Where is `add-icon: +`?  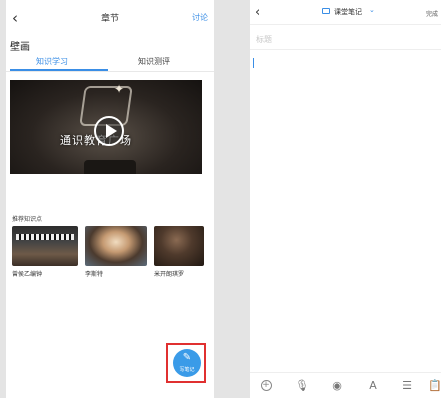
add-icon: + is located at coordinates (266, 386).